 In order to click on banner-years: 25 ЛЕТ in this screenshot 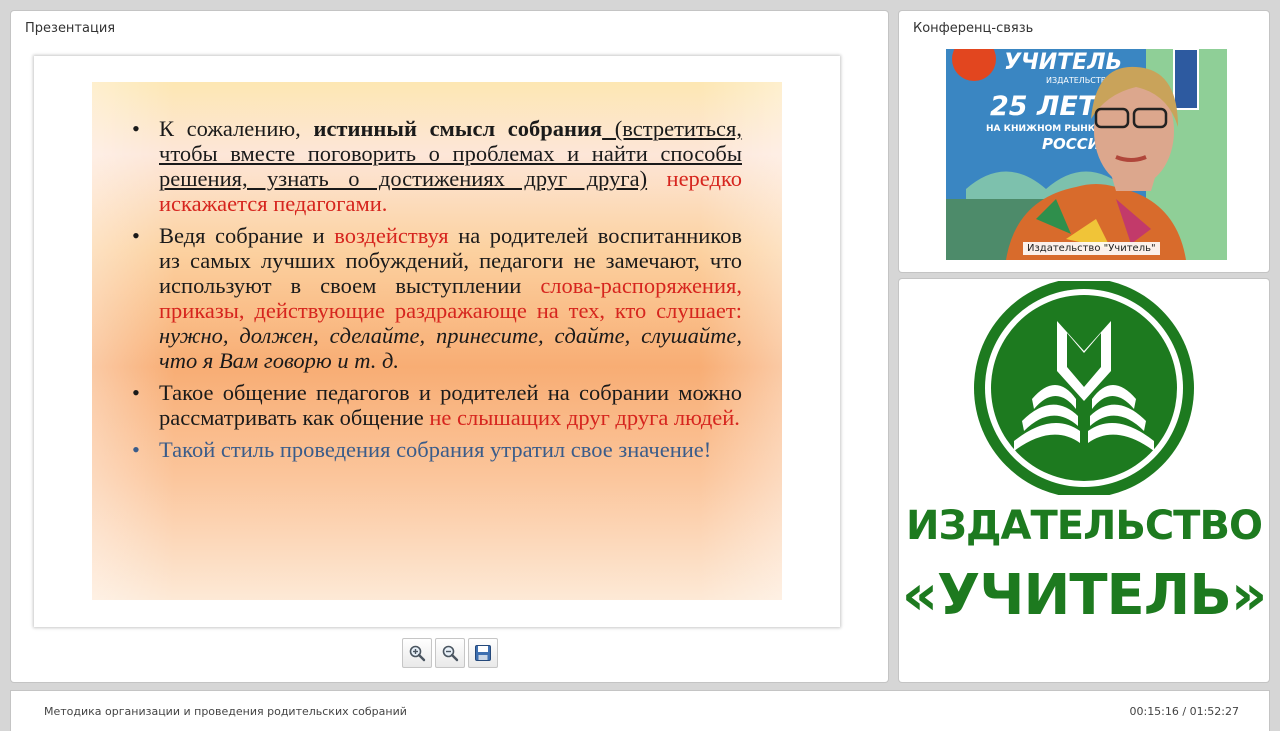, I will do `click(1044, 106)`.